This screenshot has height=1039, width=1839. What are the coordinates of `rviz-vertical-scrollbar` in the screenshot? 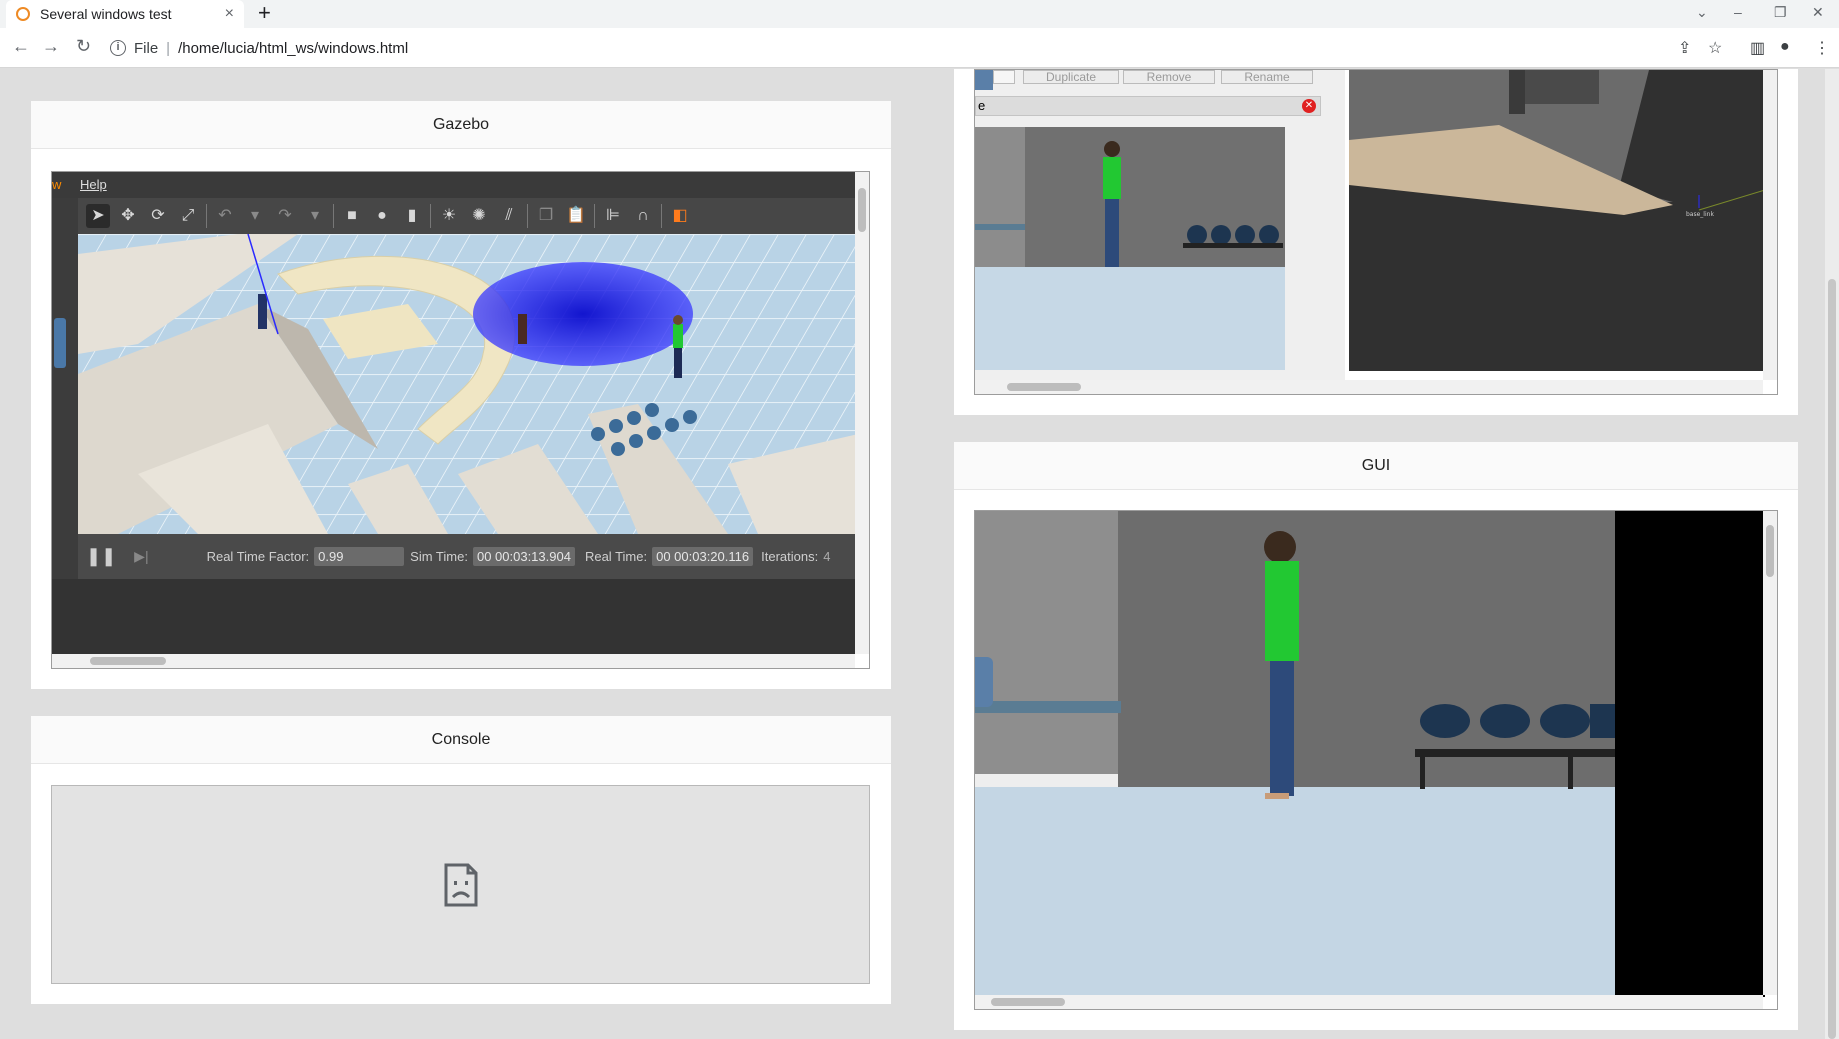 It's located at (1770, 225).